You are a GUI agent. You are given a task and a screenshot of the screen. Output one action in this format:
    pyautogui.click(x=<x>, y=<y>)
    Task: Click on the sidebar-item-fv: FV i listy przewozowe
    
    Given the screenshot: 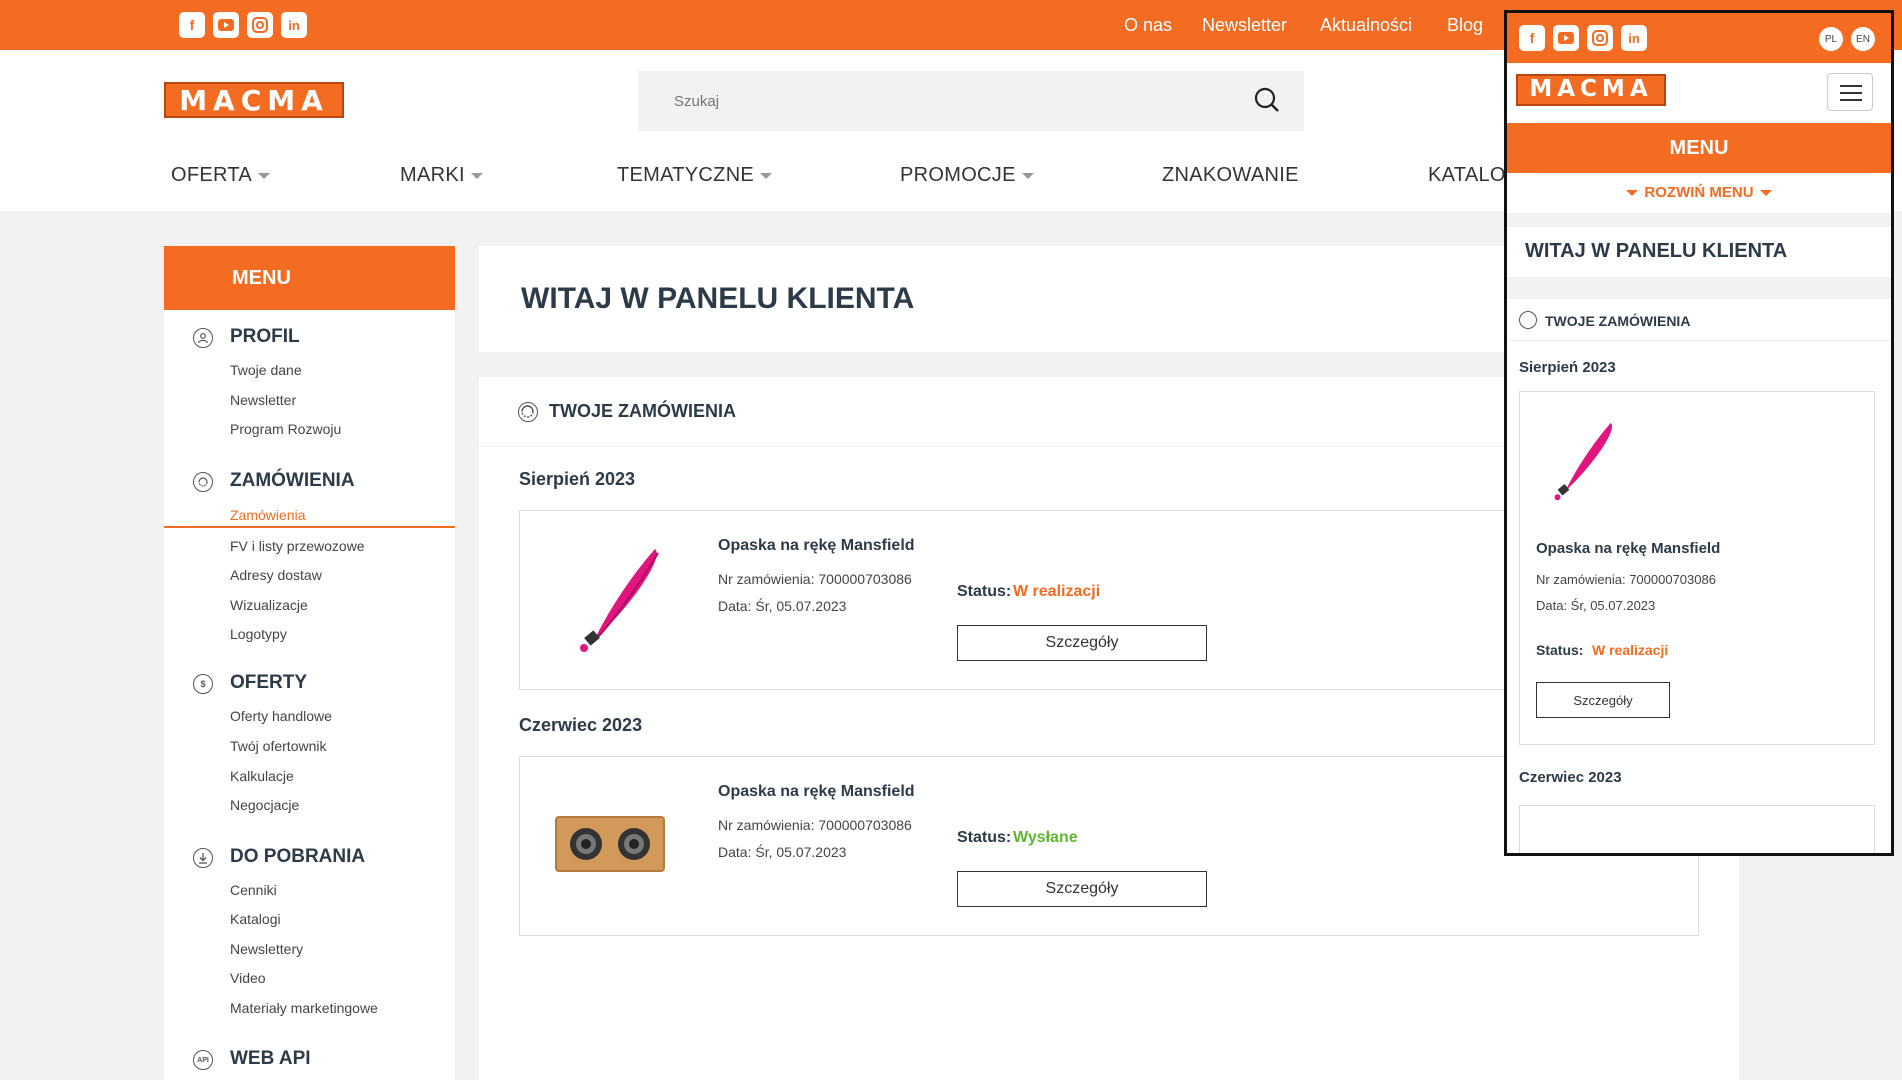 What is the action you would take?
    pyautogui.click(x=297, y=546)
    